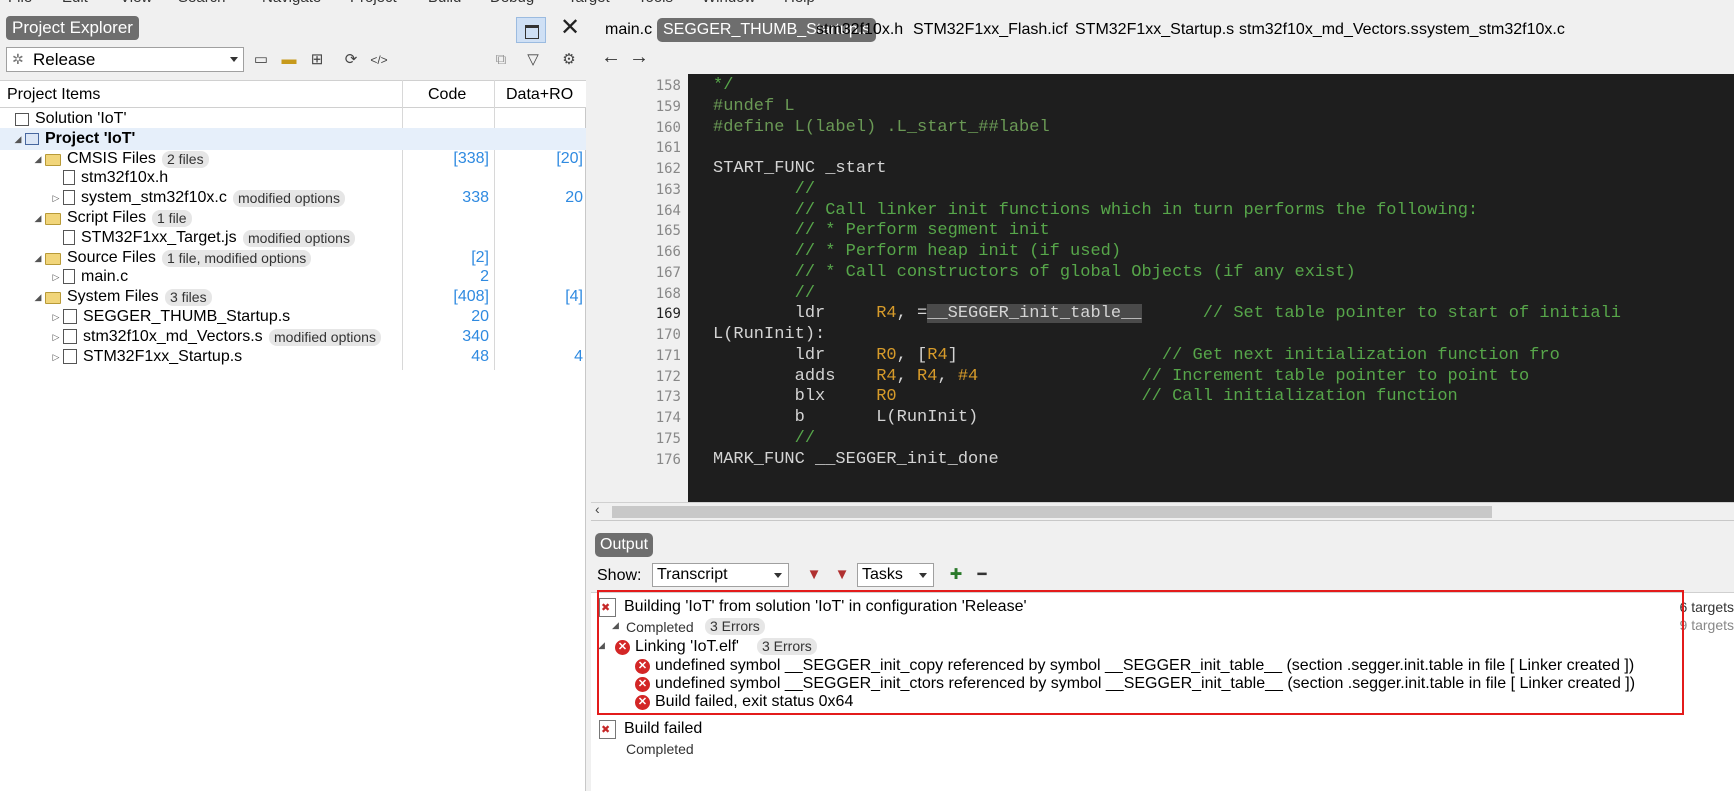 Image resolution: width=1734 pixels, height=791 pixels. Describe the element at coordinates (293, 317) in the screenshot. I see `tree-item: ▷ SEGGER_THUMB_Startup.s 20` at that location.